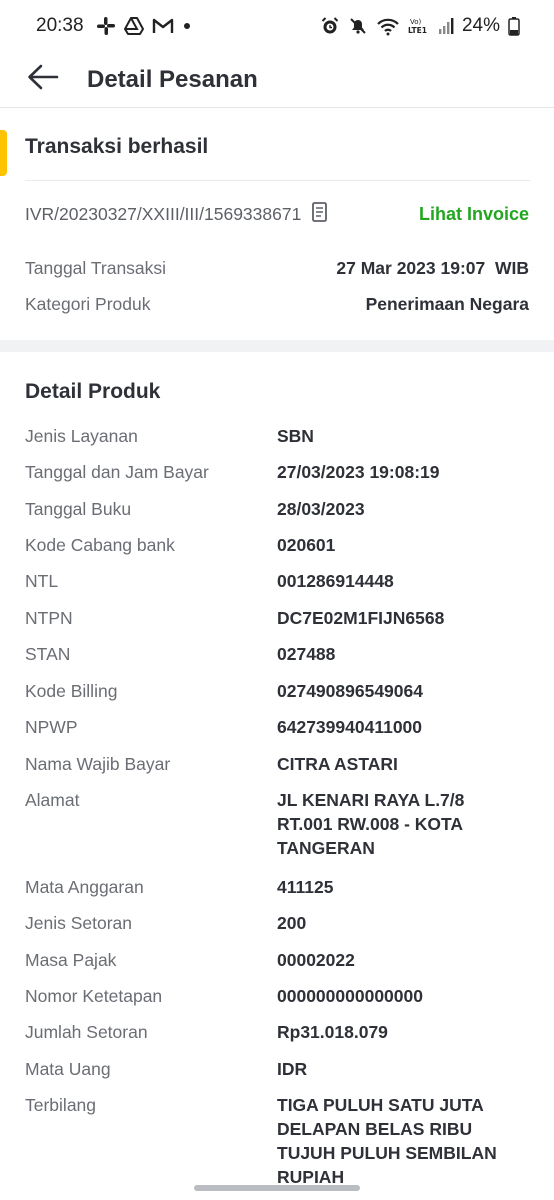 The image size is (554, 1200). Describe the element at coordinates (316, 960) in the screenshot. I see `row-value: 00002022` at that location.